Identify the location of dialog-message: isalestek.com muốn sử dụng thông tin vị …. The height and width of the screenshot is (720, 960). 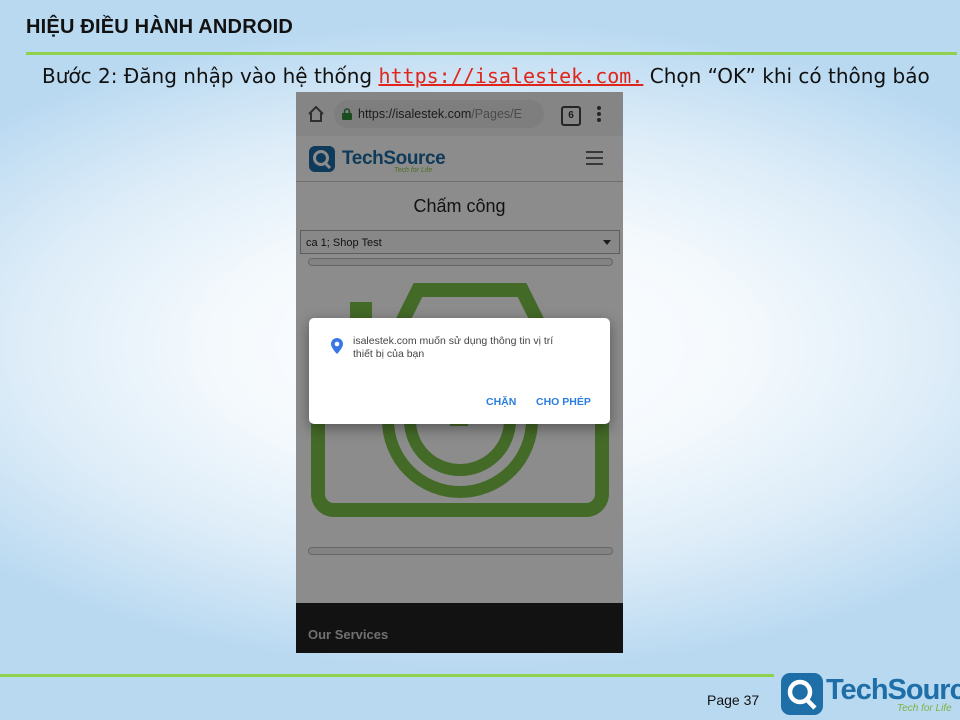
(453, 347).